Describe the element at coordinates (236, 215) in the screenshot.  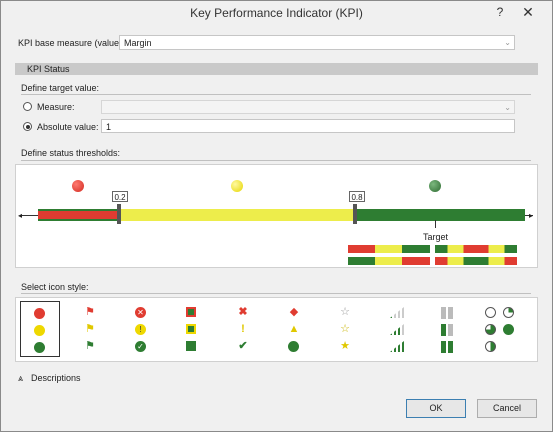
I see `yellow-segment` at that location.